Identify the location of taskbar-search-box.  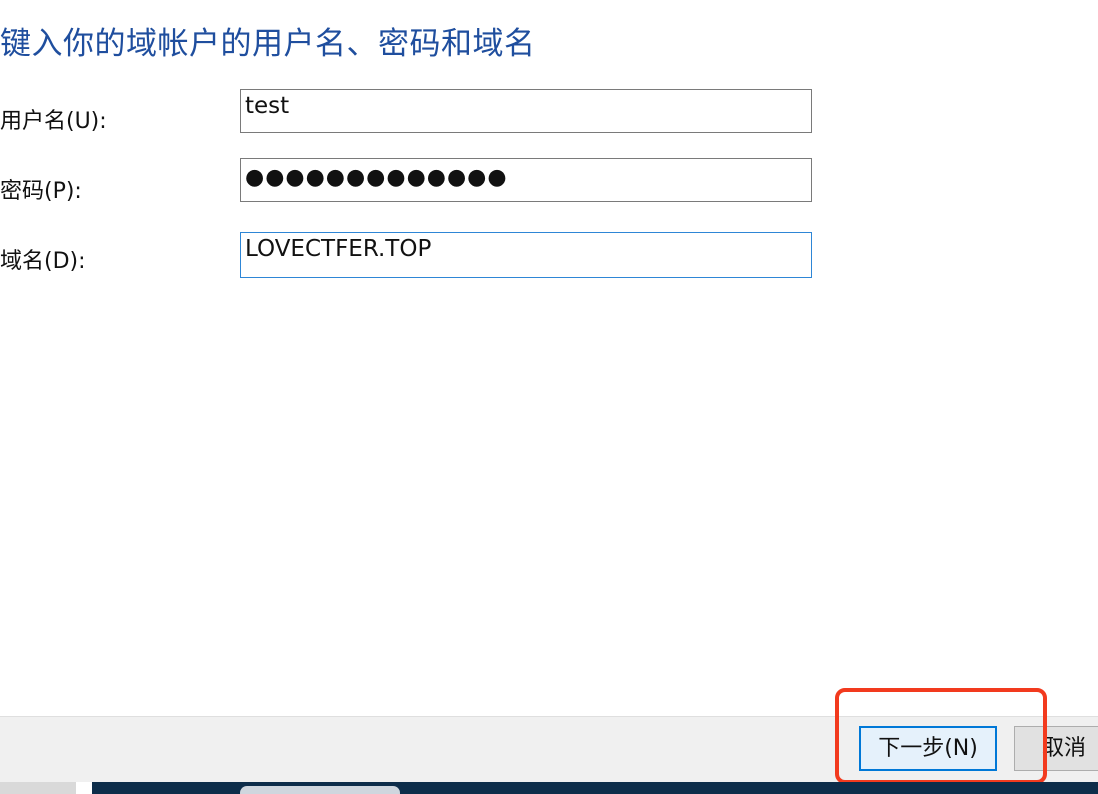
(320, 790).